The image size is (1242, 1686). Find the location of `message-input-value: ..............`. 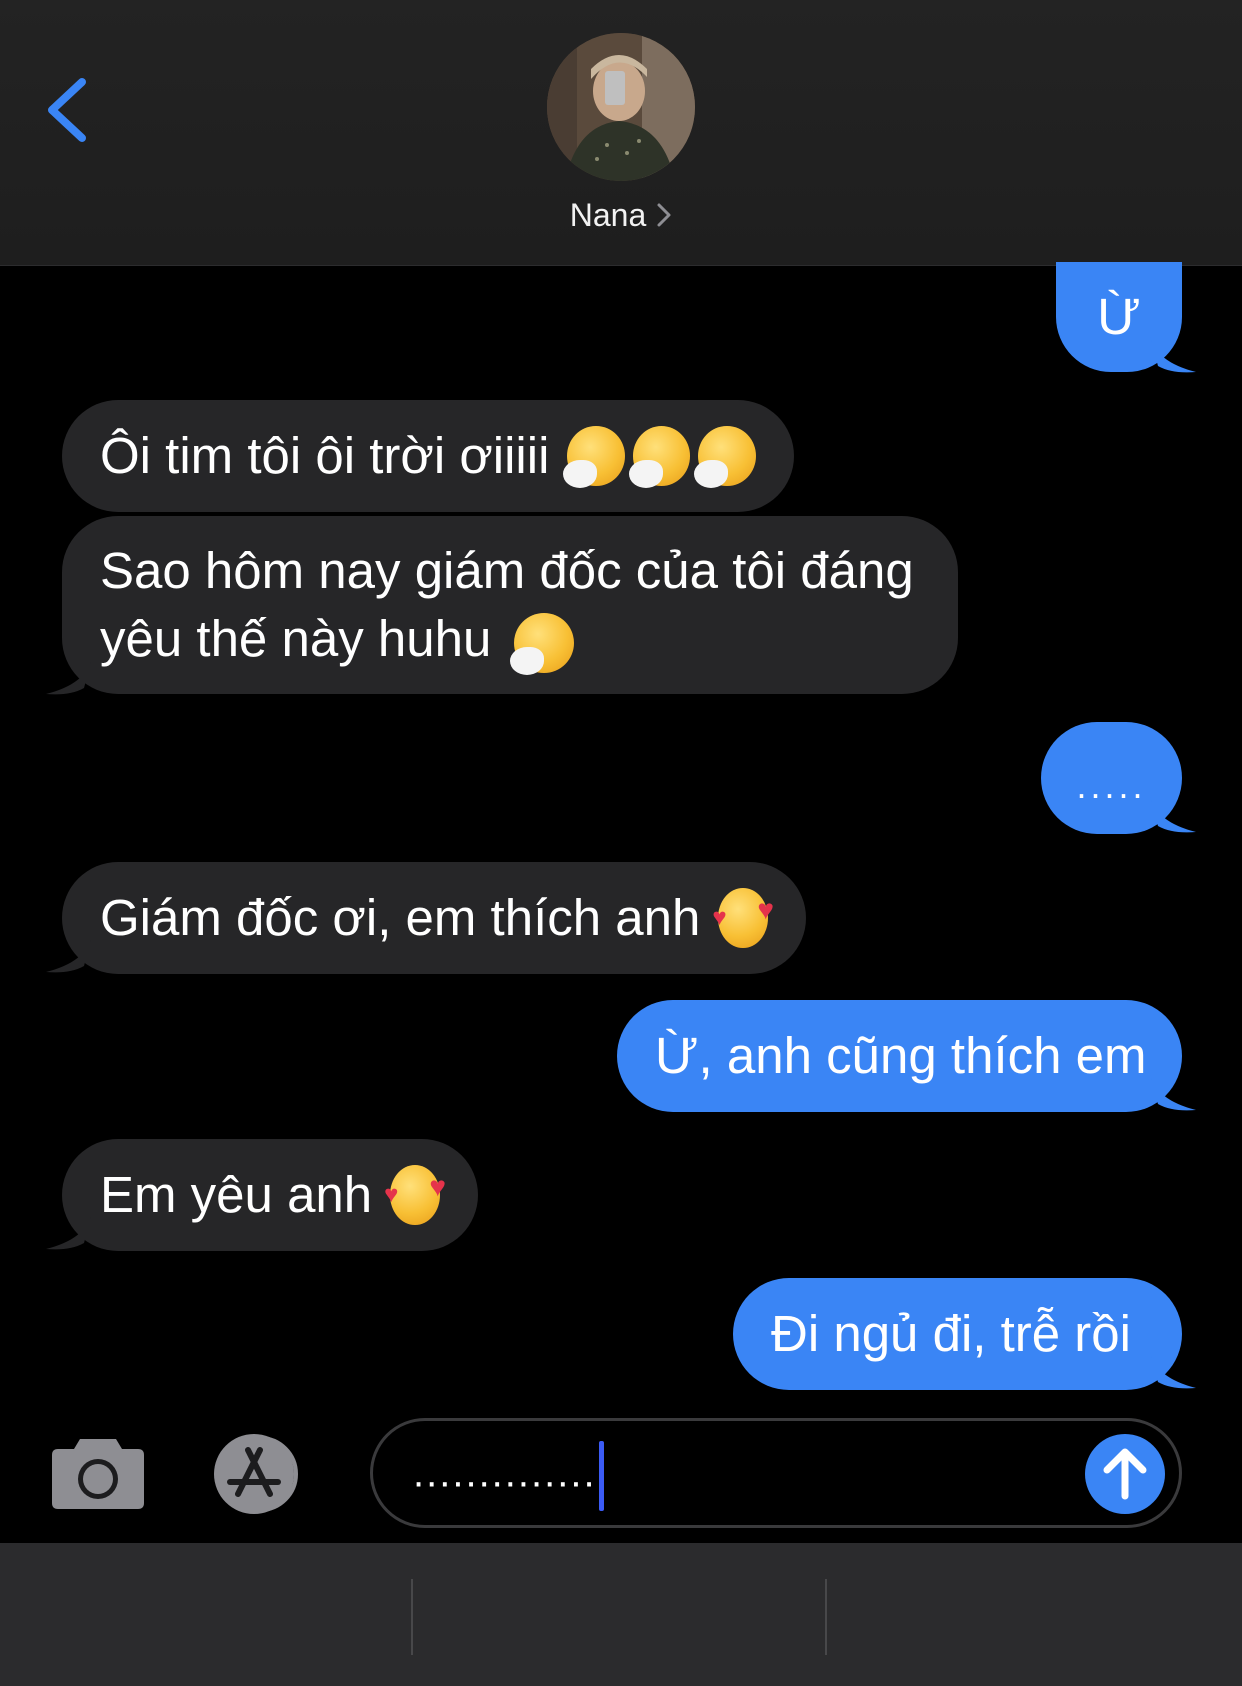

message-input-value: .............. is located at coordinates (505, 1473).